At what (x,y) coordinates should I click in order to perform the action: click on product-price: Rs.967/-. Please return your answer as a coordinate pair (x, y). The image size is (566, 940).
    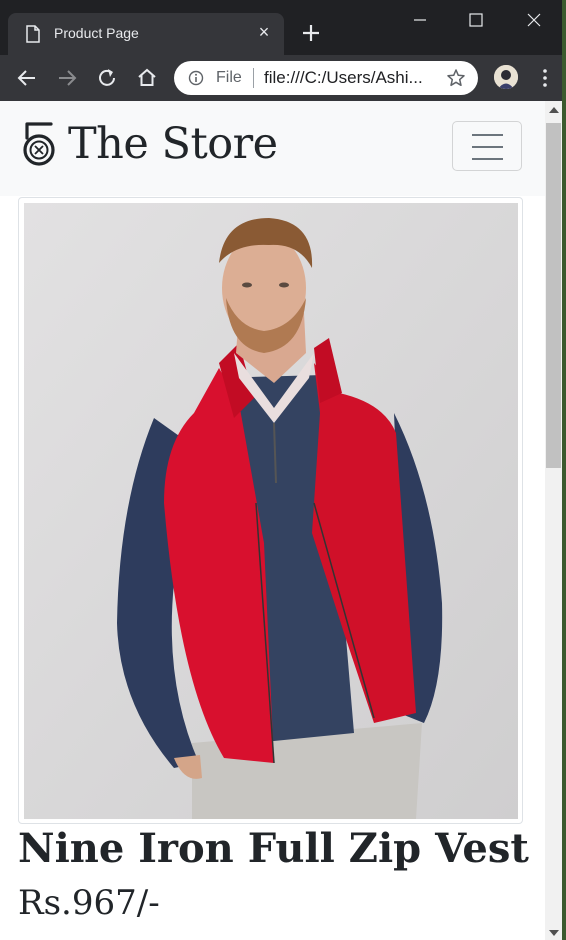
    Looking at the image, I should click on (89, 903).